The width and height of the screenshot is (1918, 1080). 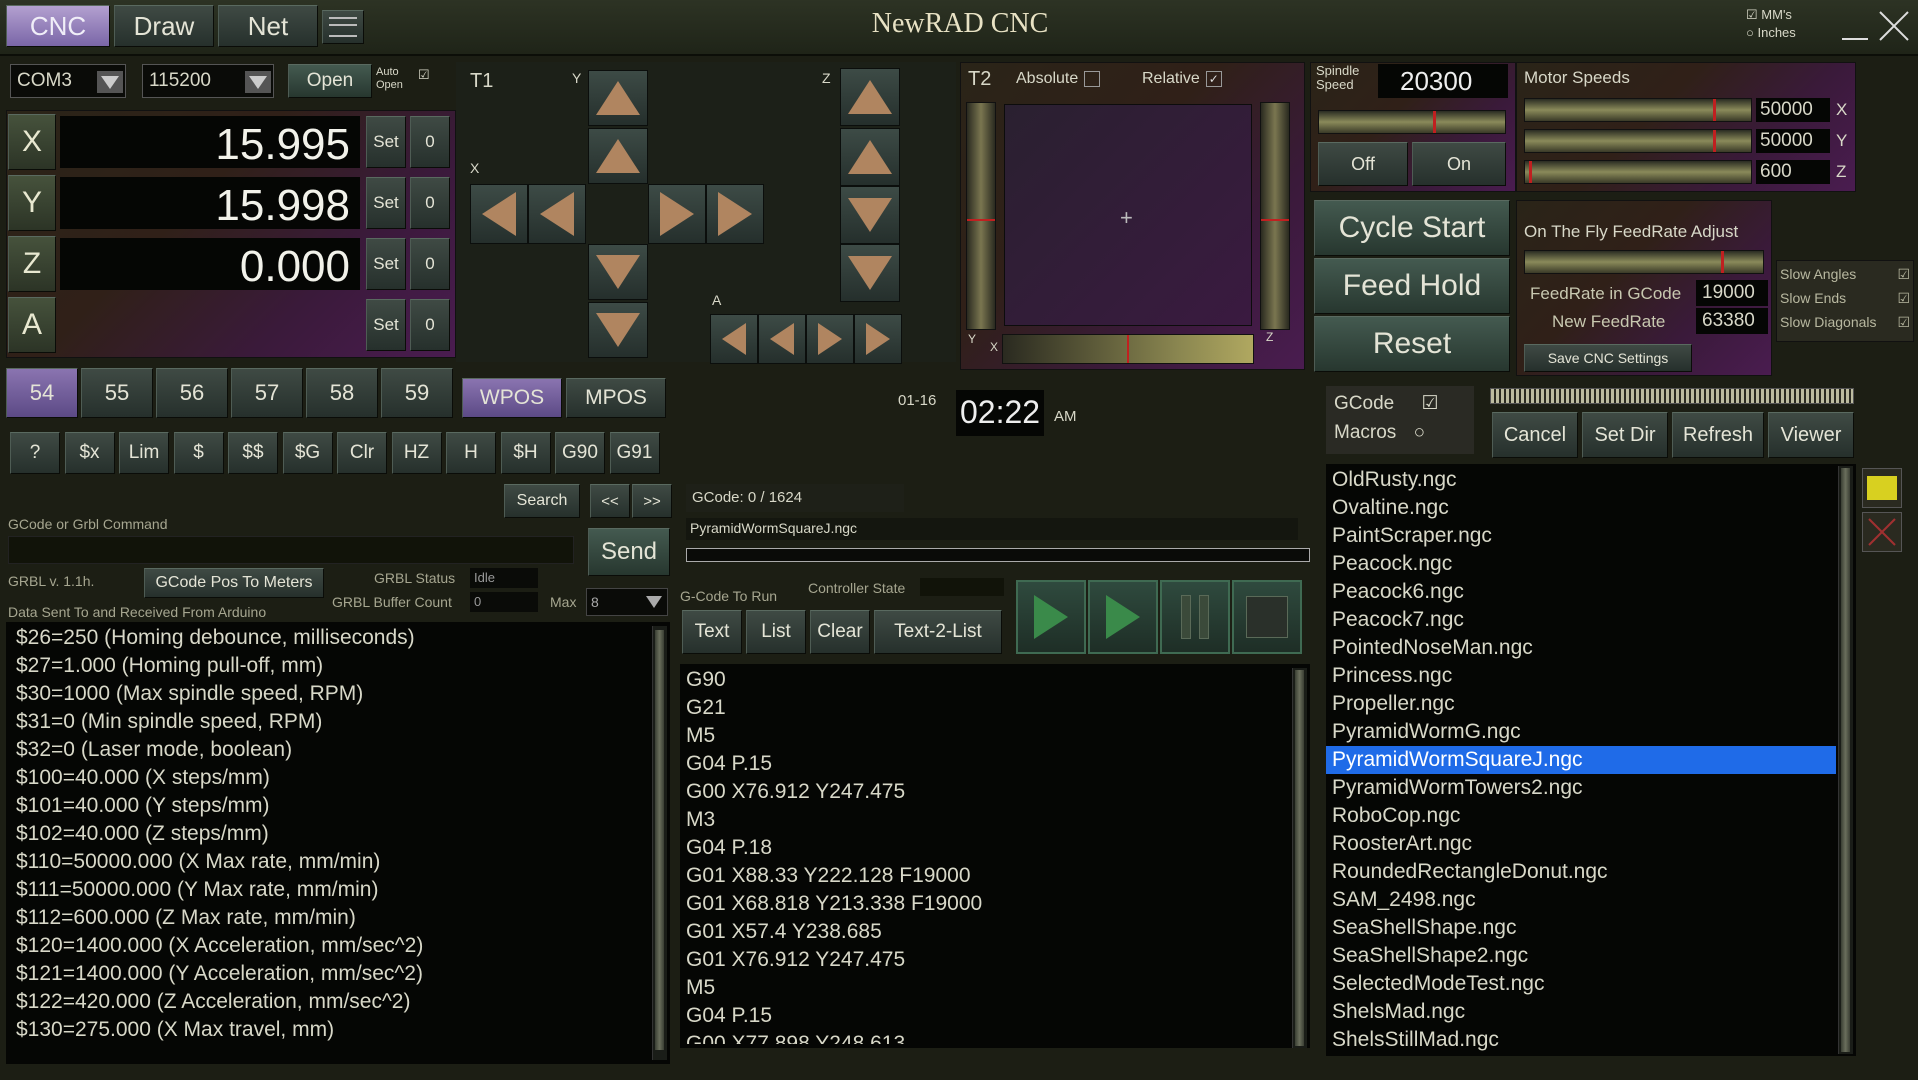 What do you see at coordinates (1581, 984) in the screenshot?
I see `file-list-item: SelectedModeTest.ngc` at bounding box center [1581, 984].